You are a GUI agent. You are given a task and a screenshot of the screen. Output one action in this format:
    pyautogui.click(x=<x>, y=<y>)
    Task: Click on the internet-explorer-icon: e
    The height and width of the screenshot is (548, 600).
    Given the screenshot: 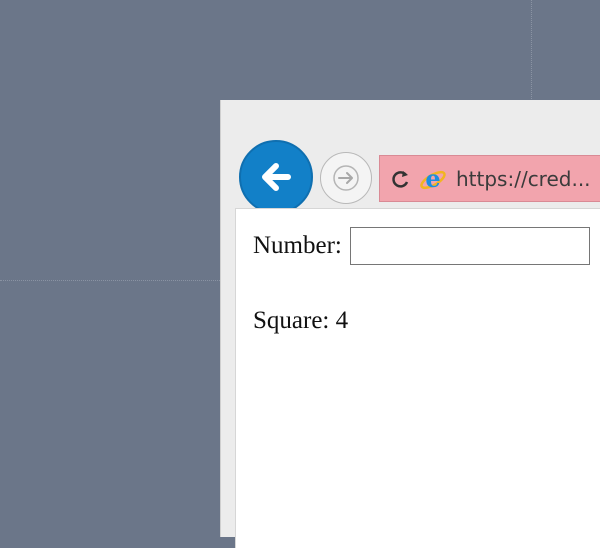 What is the action you would take?
    pyautogui.click(x=433, y=179)
    